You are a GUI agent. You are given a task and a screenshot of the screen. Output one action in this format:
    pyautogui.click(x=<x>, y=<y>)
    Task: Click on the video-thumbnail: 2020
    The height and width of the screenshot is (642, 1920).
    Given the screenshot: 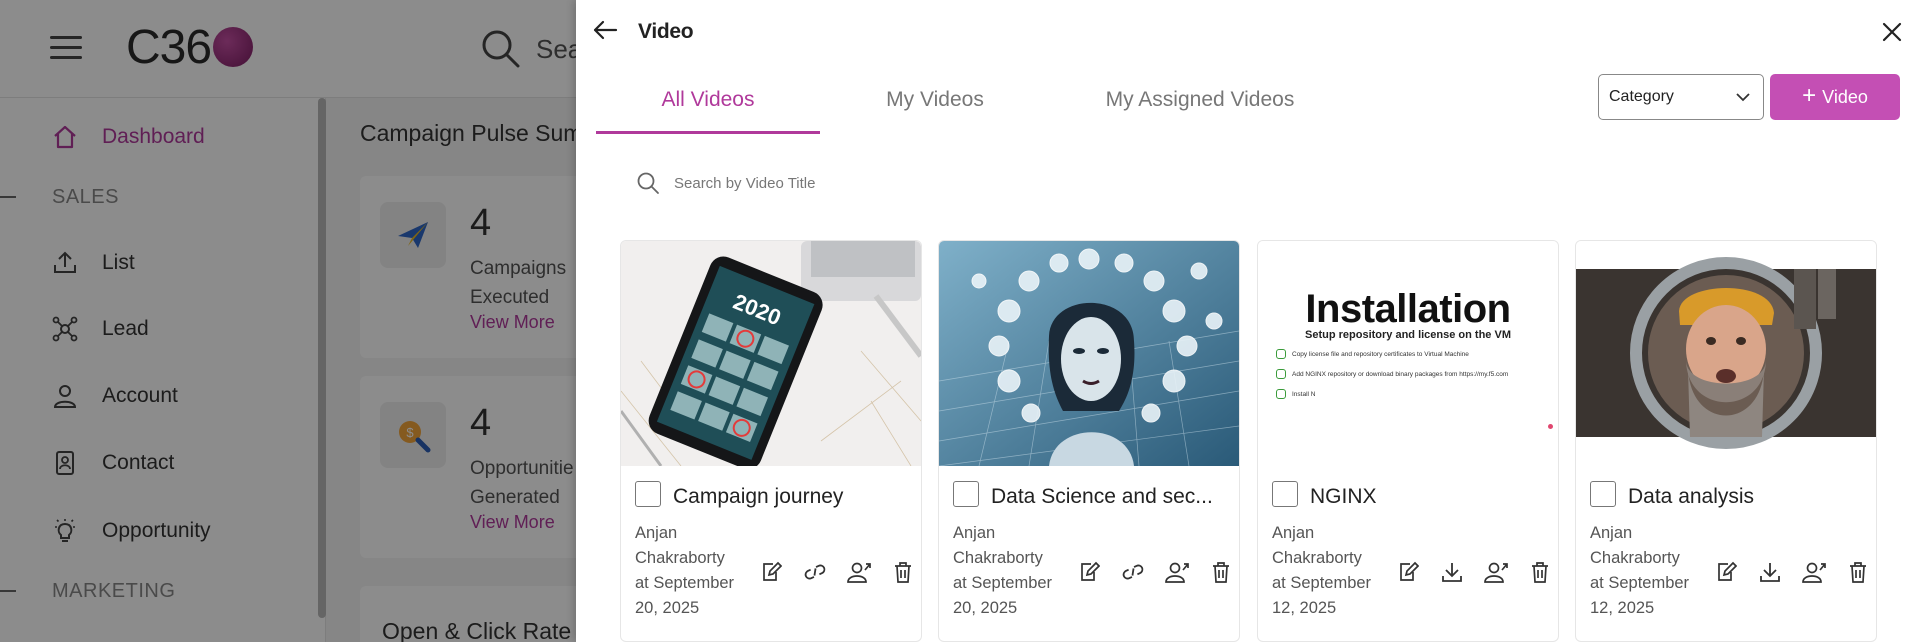 What is the action you would take?
    pyautogui.click(x=771, y=353)
    